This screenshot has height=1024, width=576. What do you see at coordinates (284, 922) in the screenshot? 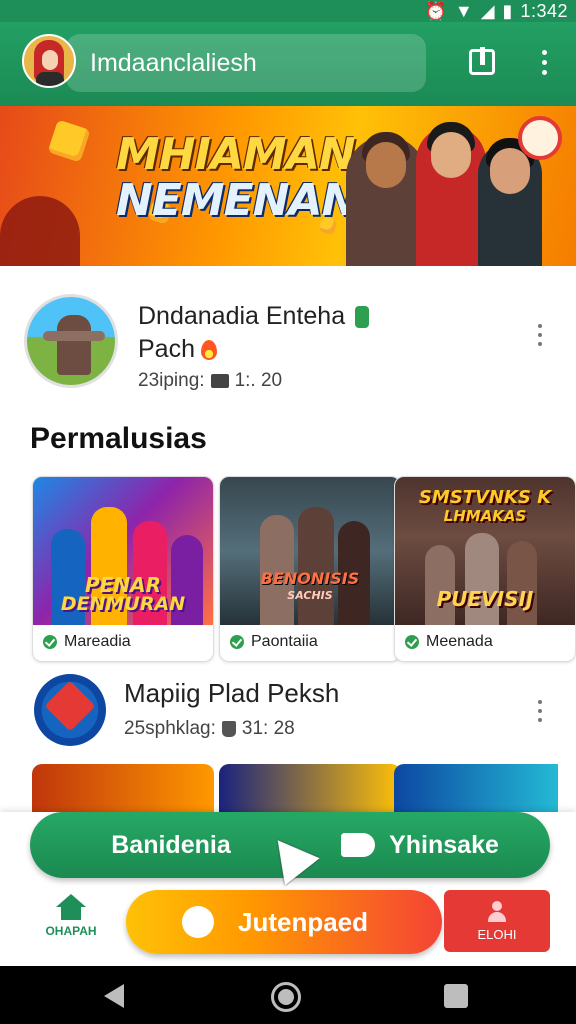
I see `primary-cta-button: Jutenpaed` at bounding box center [284, 922].